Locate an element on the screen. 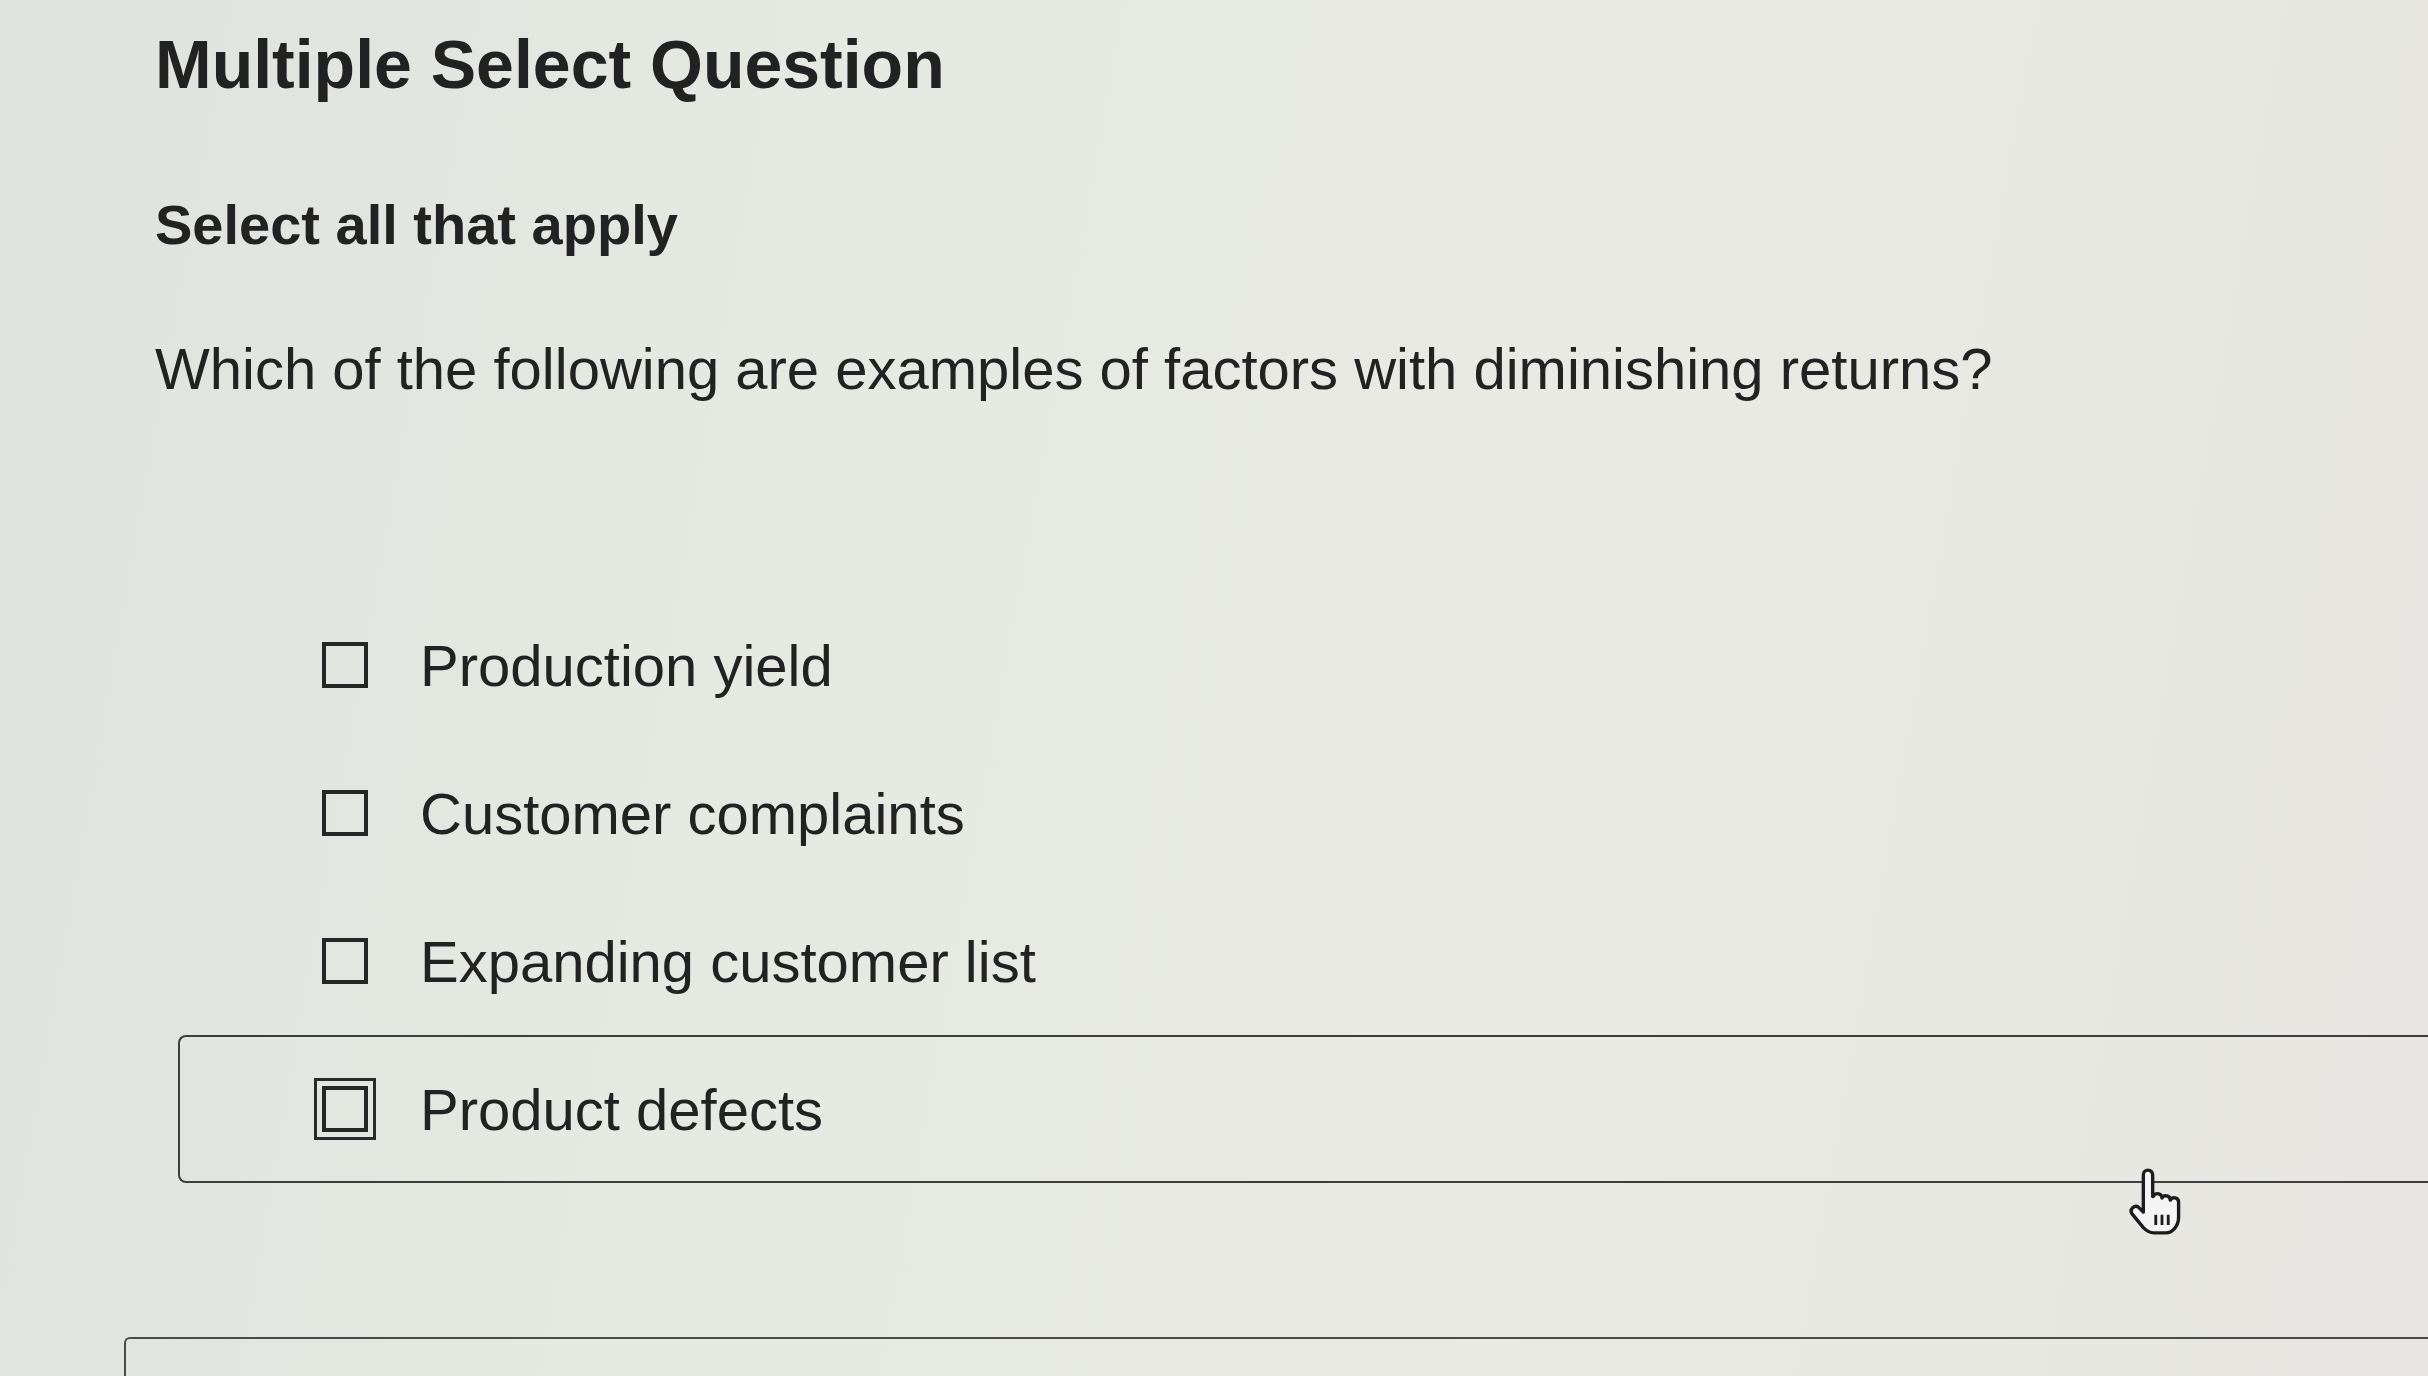  option-highlight: Product defects is located at coordinates (1303, 1109).